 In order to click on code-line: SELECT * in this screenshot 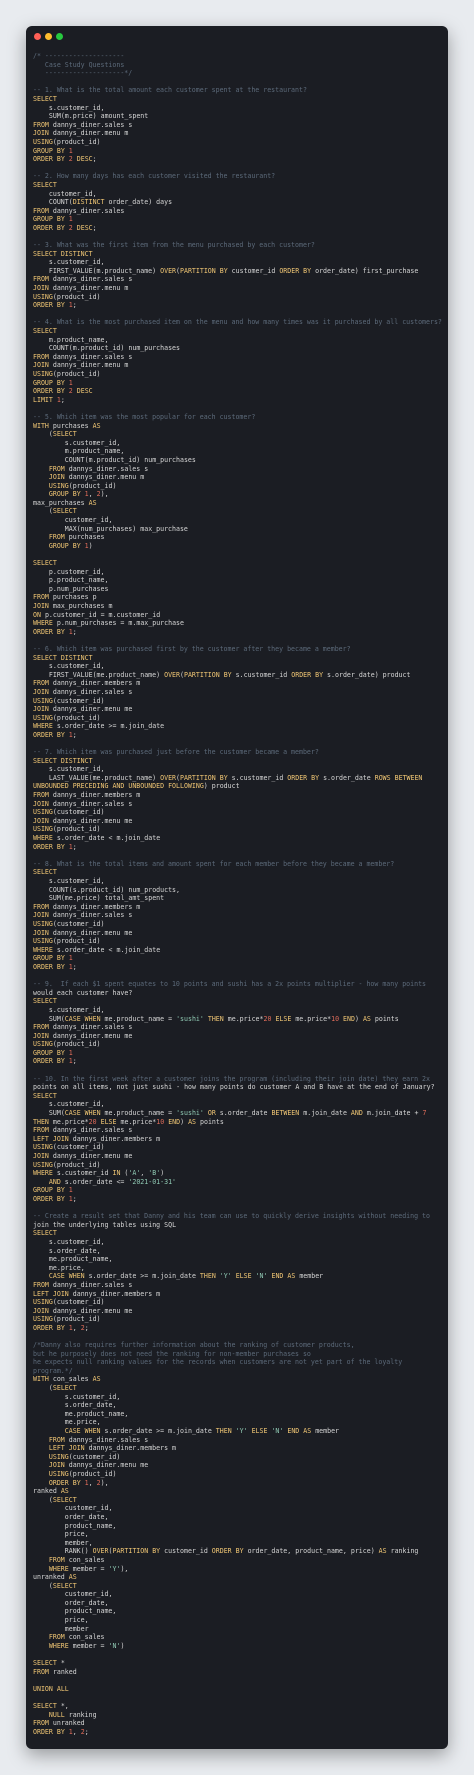, I will do `click(49, 1663)`.